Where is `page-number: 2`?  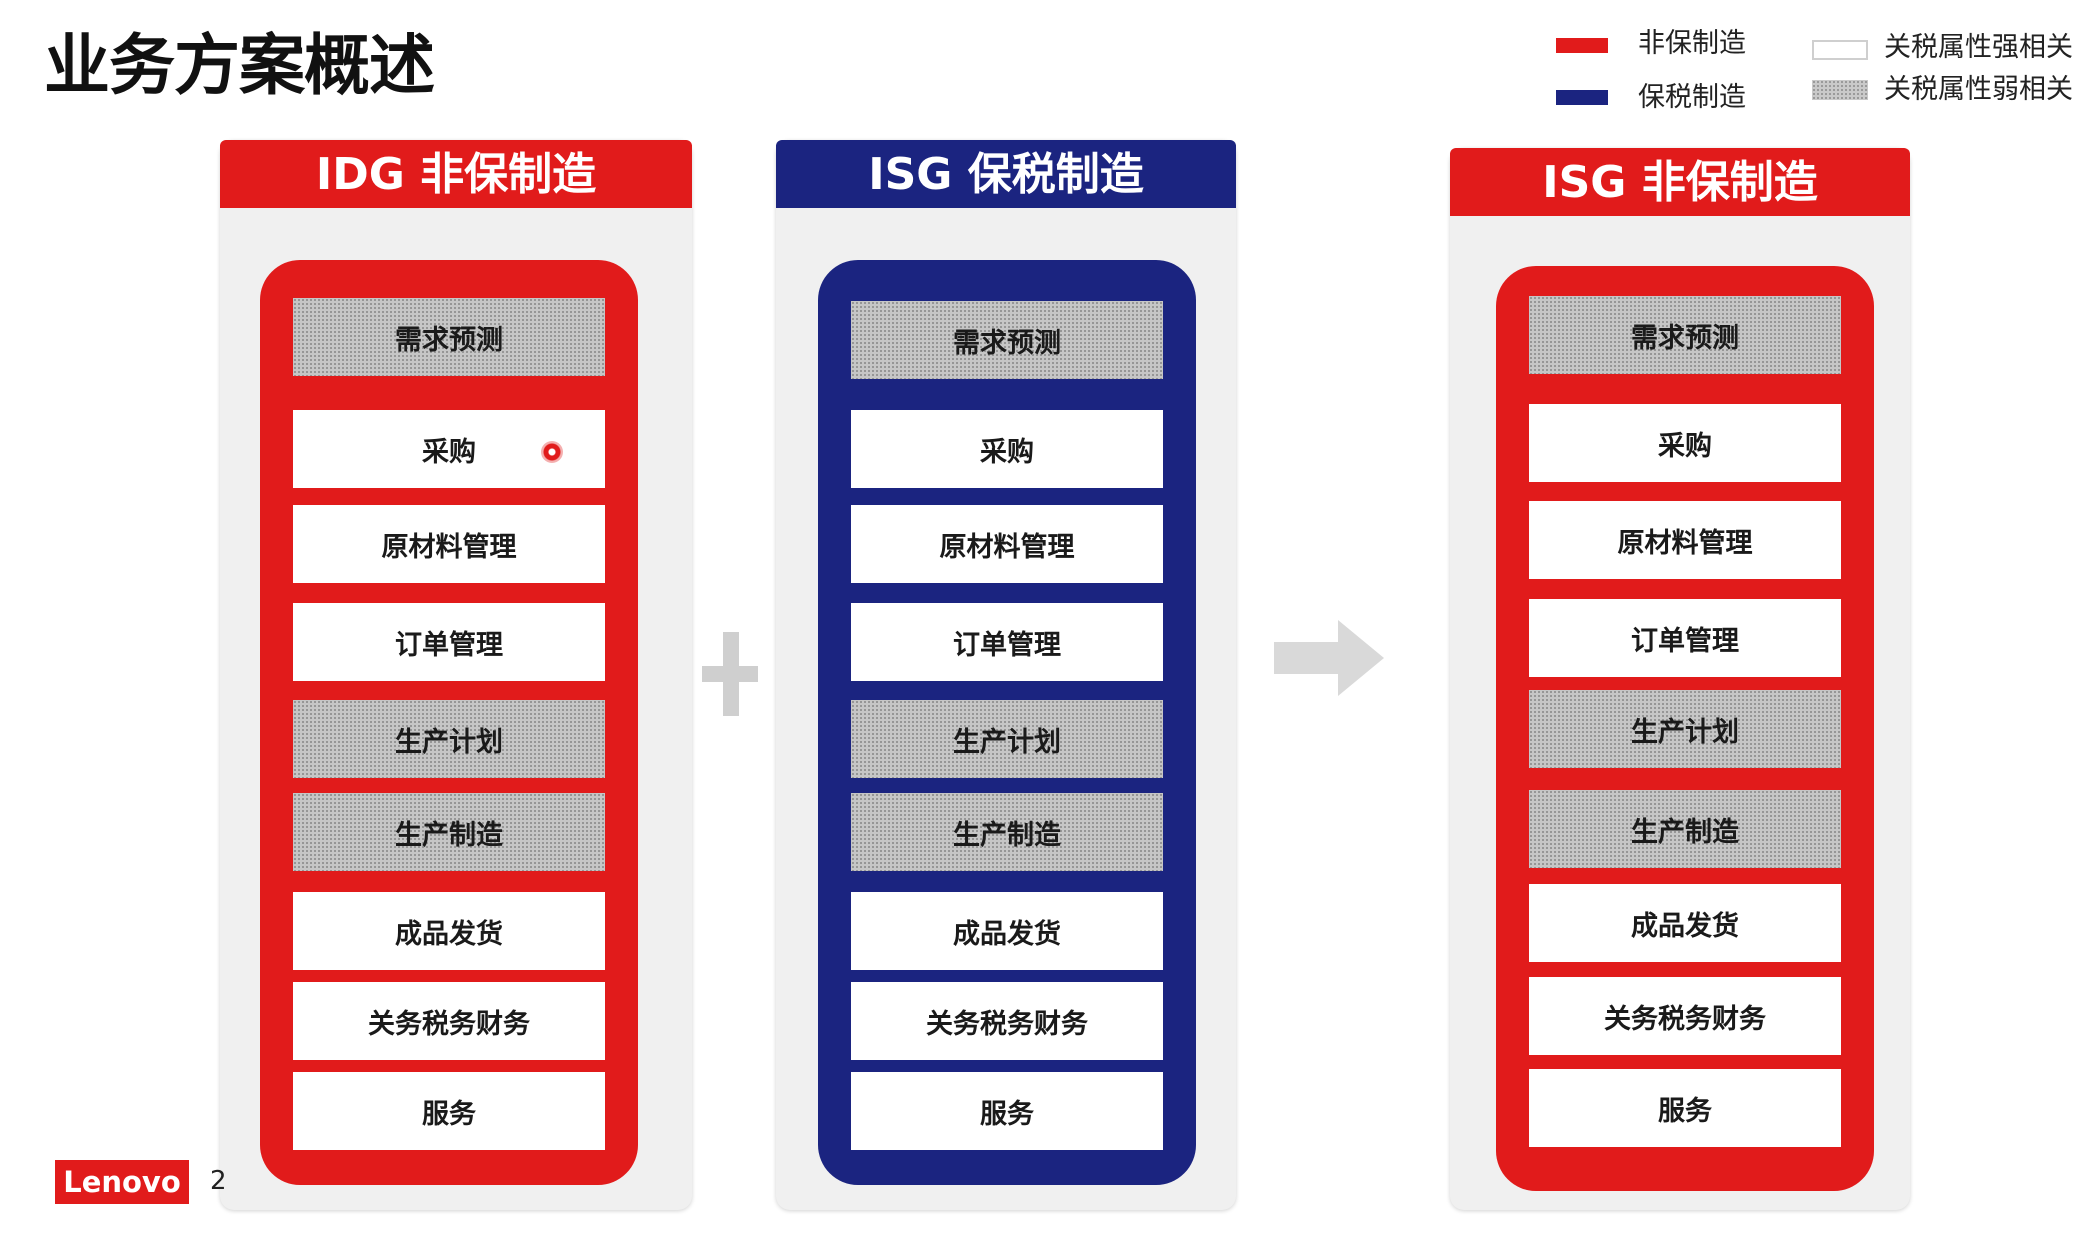
page-number: 2 is located at coordinates (218, 1181).